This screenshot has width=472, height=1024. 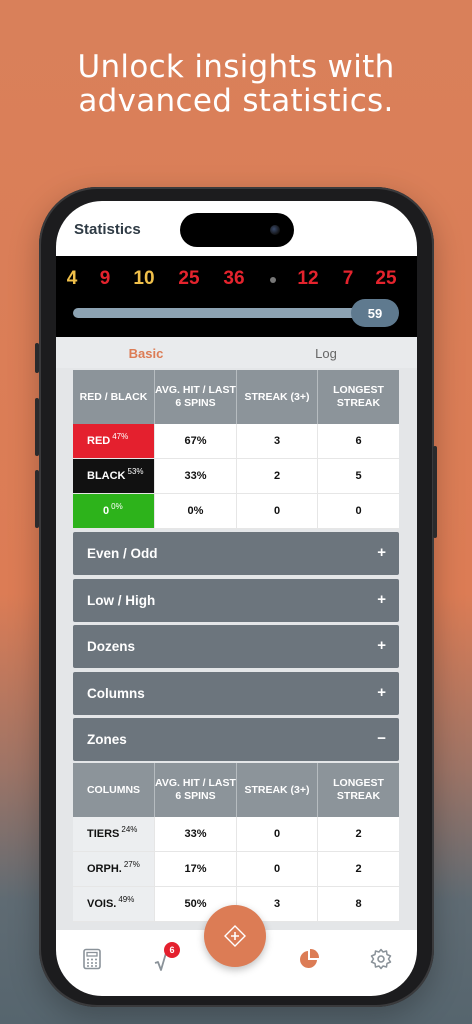 What do you see at coordinates (114, 790) in the screenshot?
I see `column-header: COLUMNS` at bounding box center [114, 790].